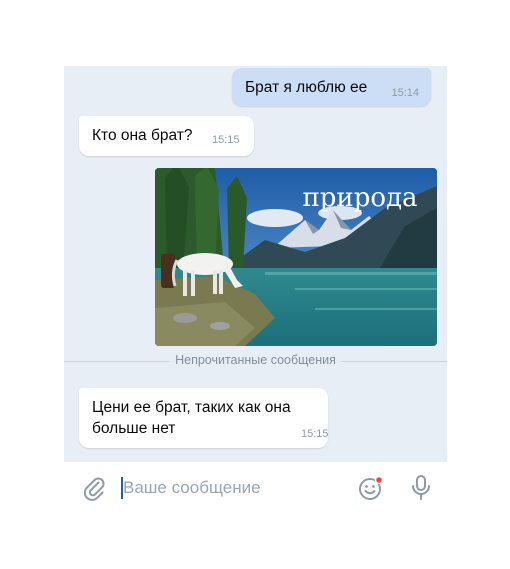 This screenshot has height=569, width=510. I want to click on smiley-icon, so click(371, 490).